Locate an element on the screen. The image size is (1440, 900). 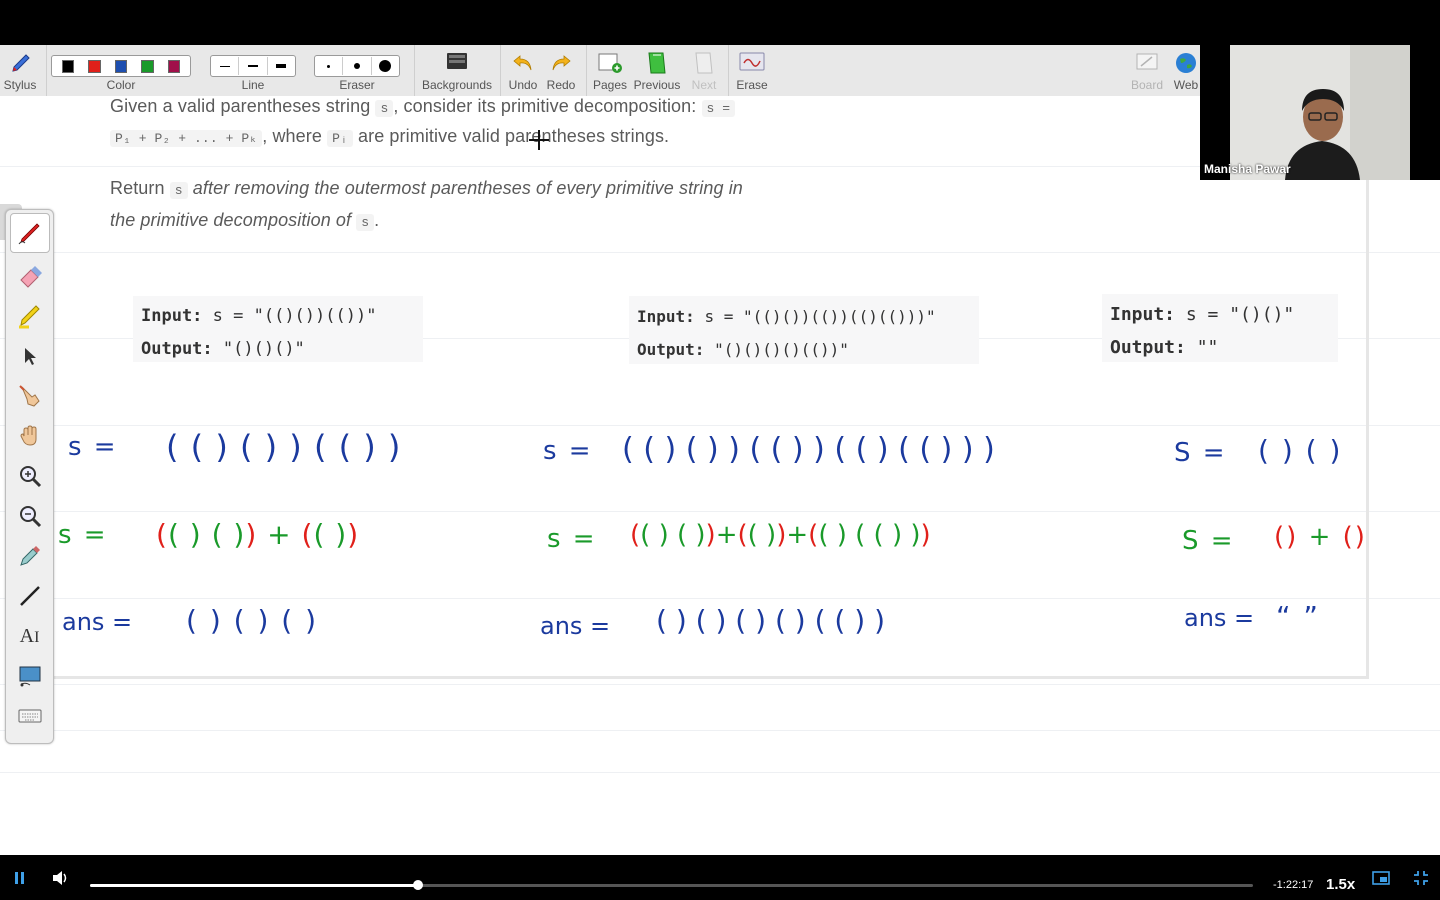
eraser-label: Eraser is located at coordinates (357, 85).